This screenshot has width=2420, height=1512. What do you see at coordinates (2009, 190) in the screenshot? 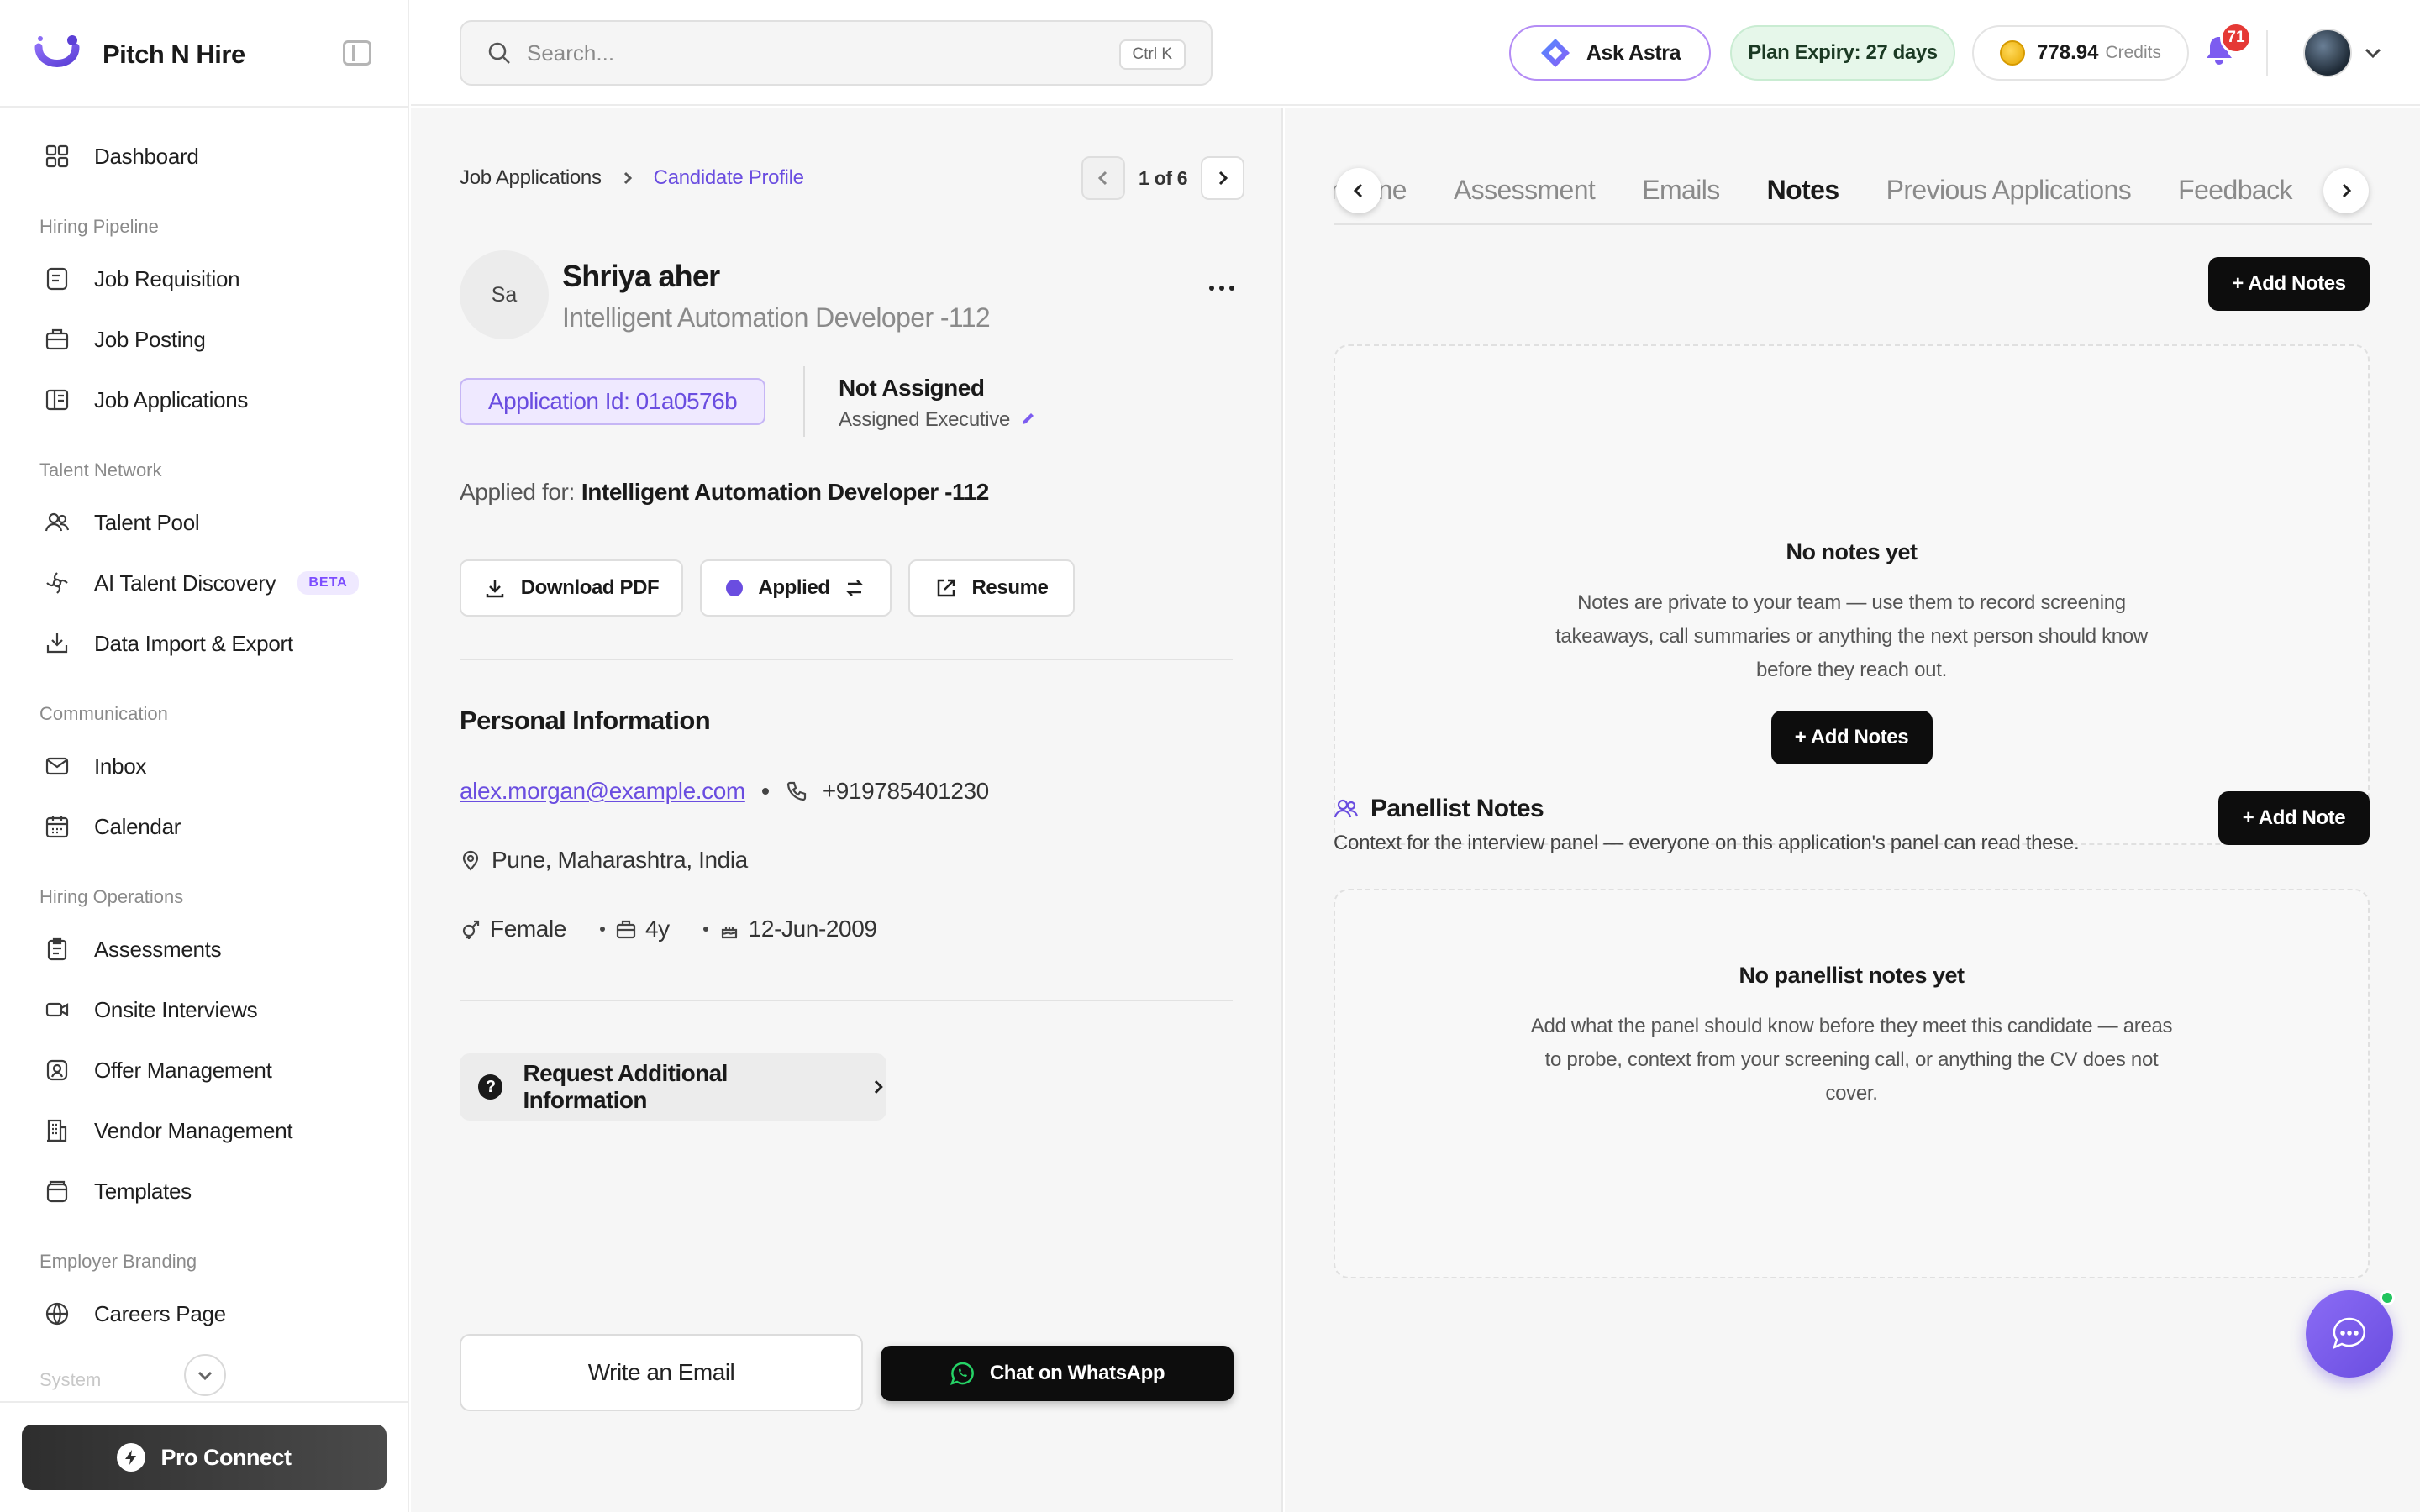
I see `tab-previous-applications: Previous Applications` at bounding box center [2009, 190].